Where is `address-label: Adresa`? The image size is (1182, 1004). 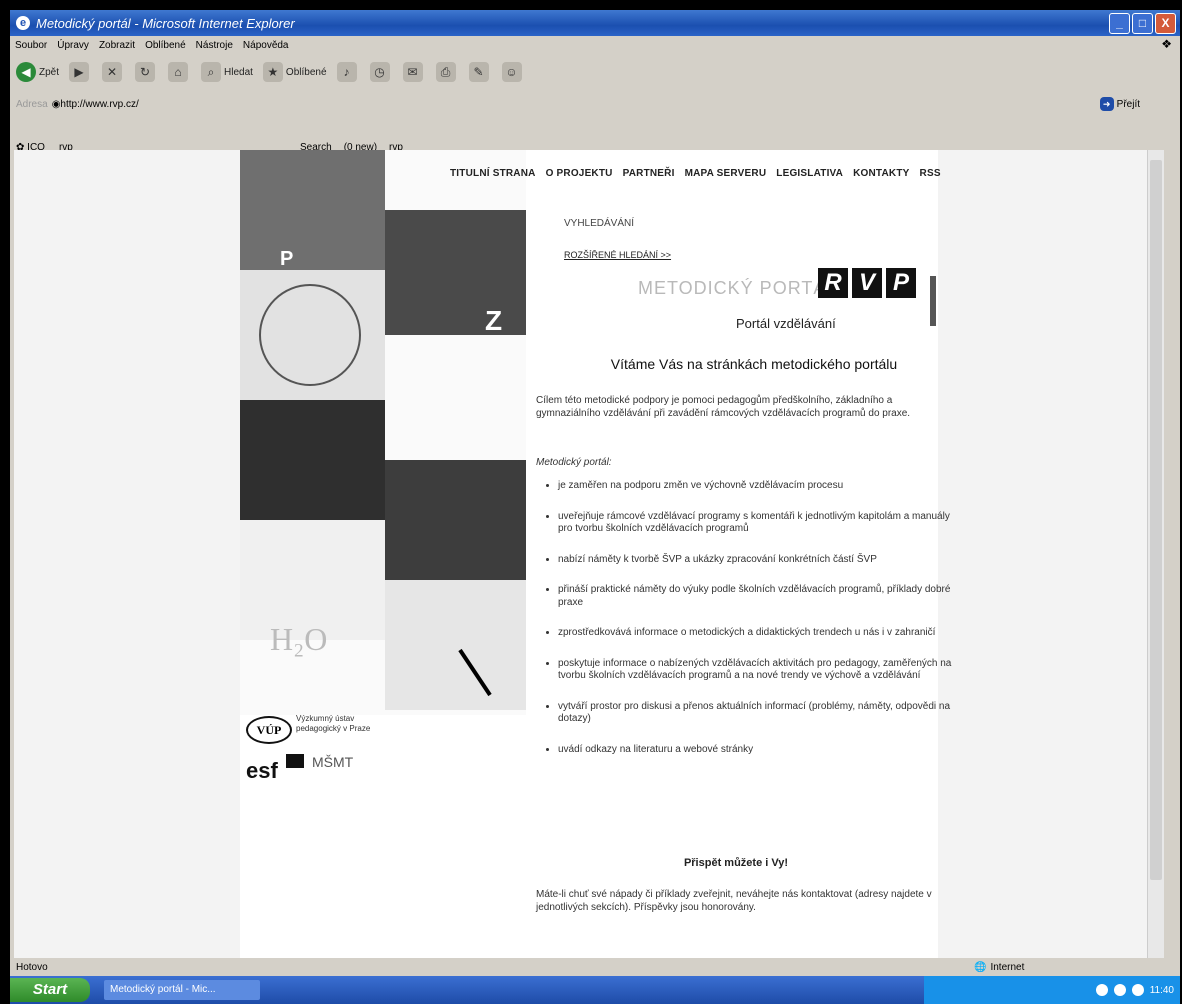
address-label: Adresa is located at coordinates (32, 104).